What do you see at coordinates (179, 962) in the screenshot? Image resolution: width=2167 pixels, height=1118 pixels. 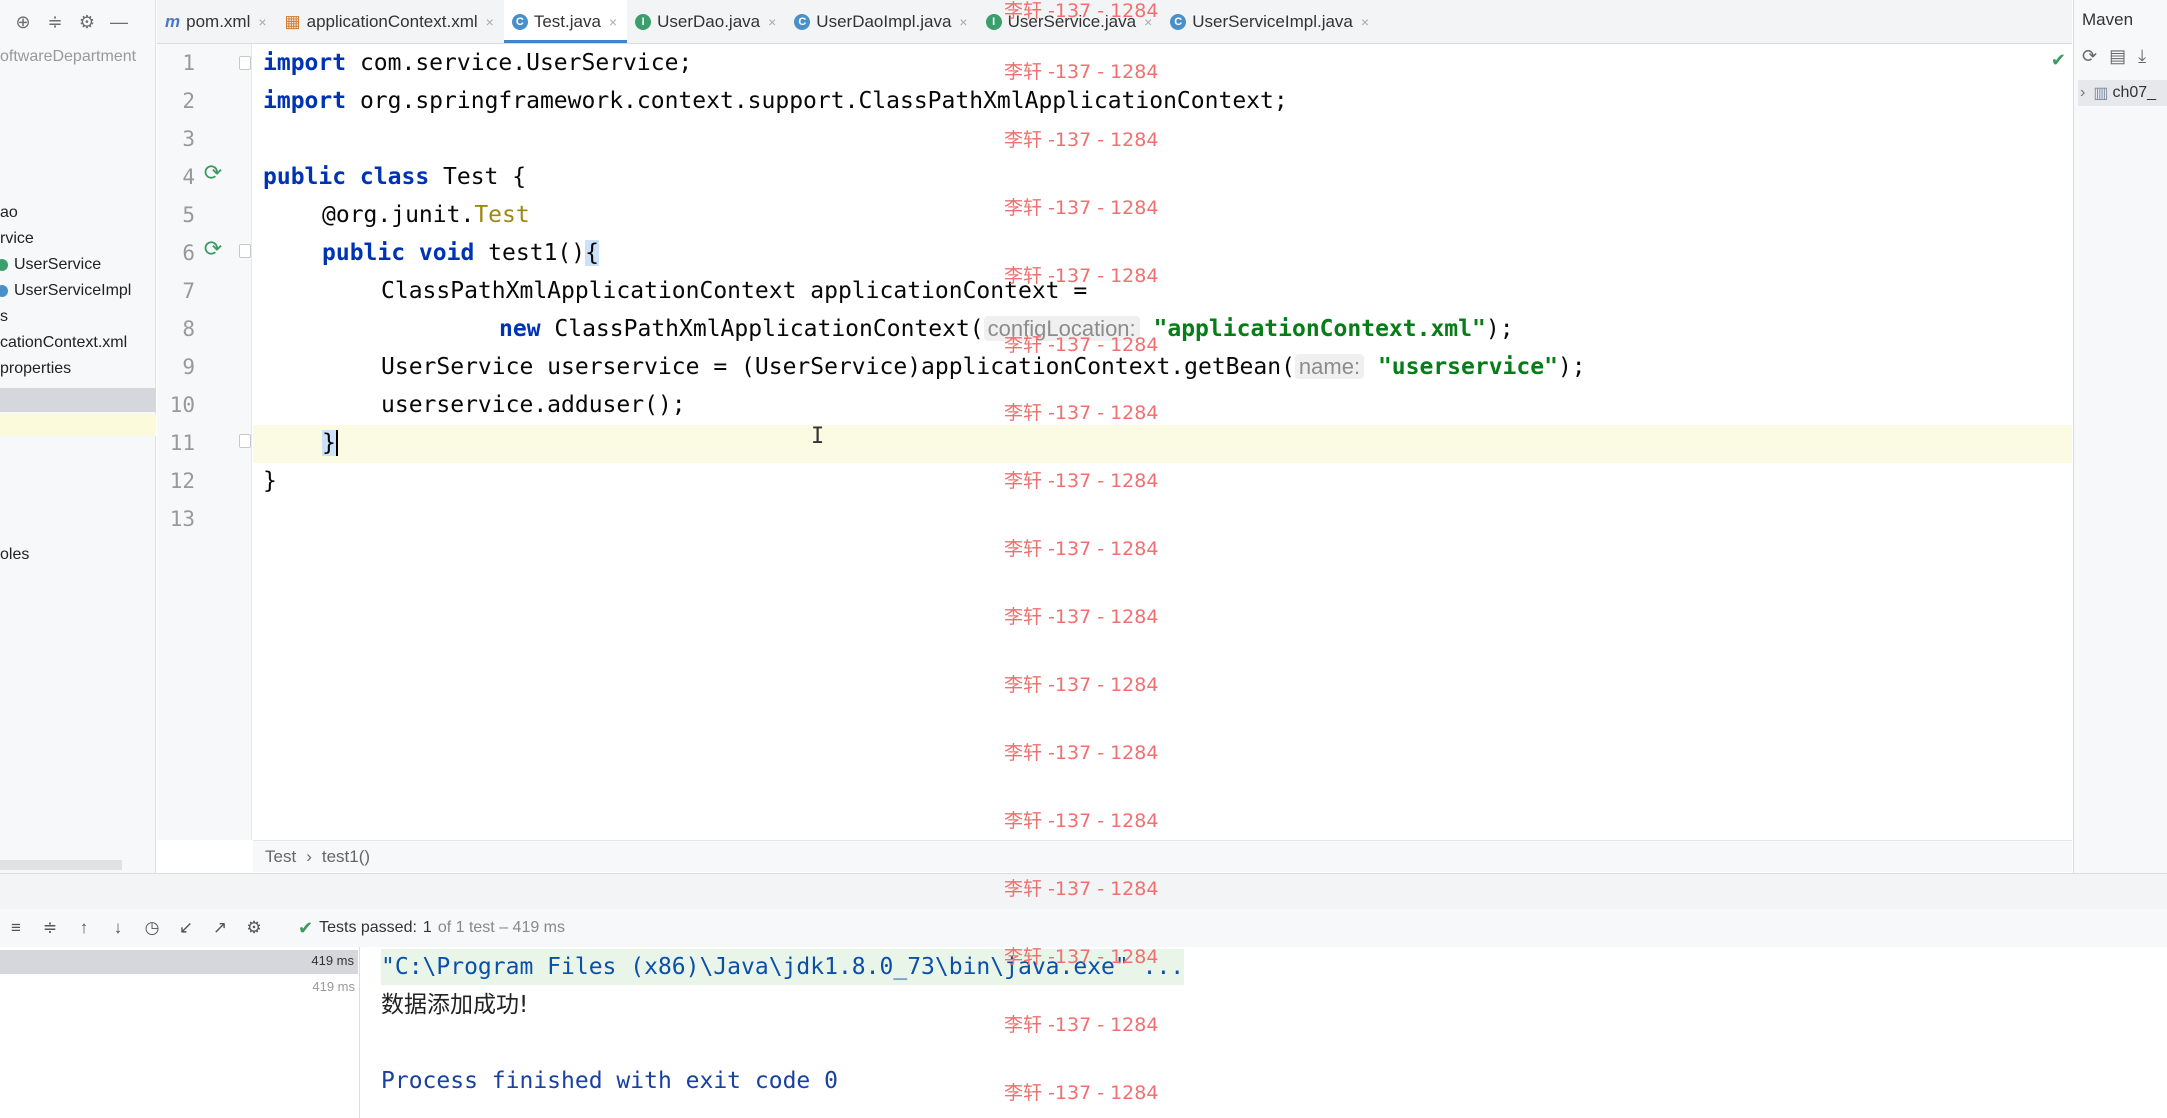 I see `test-result-row: 419 ms` at bounding box center [179, 962].